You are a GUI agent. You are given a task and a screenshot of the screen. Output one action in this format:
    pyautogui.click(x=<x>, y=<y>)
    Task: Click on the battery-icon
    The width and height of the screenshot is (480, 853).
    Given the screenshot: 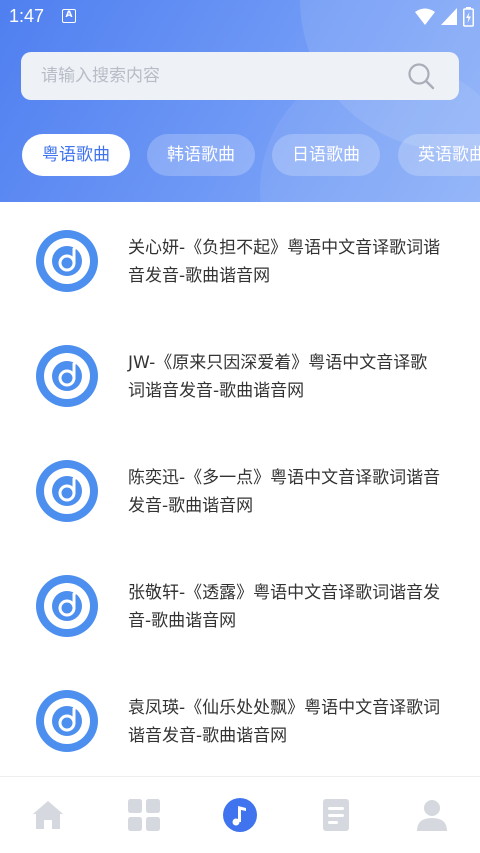 What is the action you would take?
    pyautogui.click(x=468, y=17)
    